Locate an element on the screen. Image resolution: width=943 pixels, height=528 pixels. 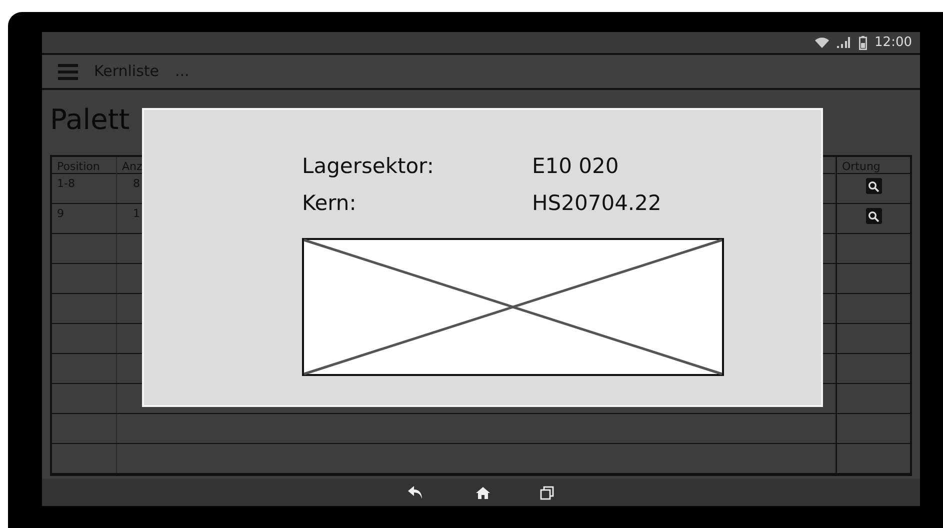
field-value: HS20704.22 is located at coordinates (597, 203).